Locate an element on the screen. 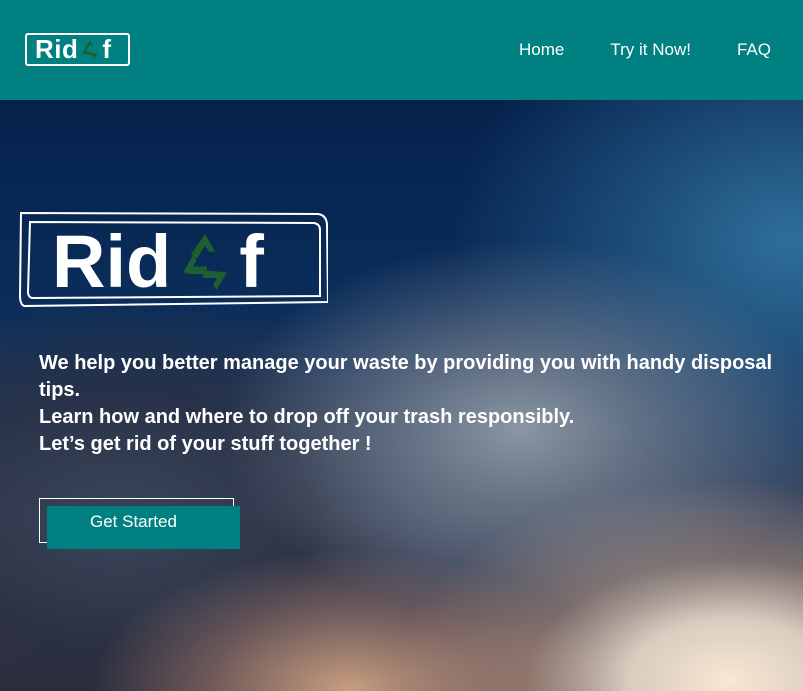 The width and height of the screenshot is (803, 691). main-nav: Home Try it Now! FAQ is located at coordinates (622, 50).